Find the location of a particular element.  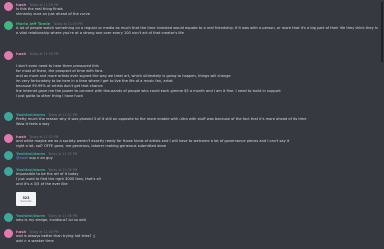

embed-card: 323 Seconds is located at coordinates (26, 199).